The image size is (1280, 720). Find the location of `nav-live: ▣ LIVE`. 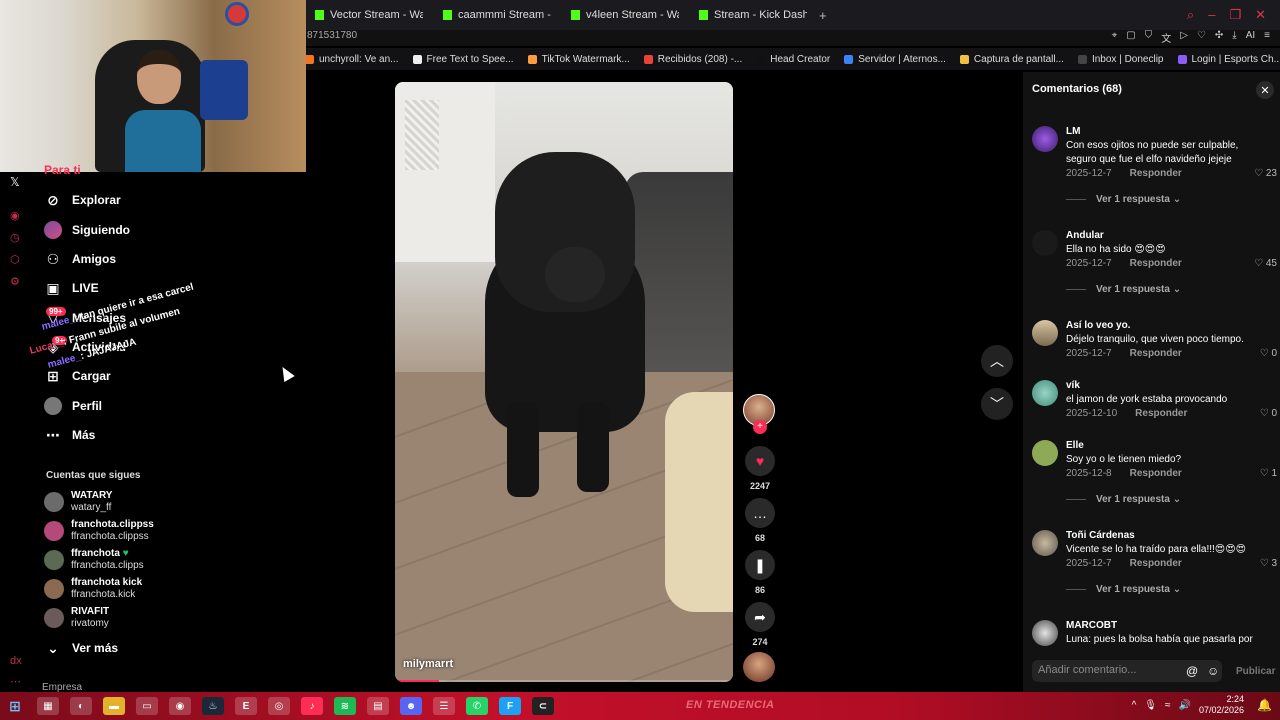

nav-live: ▣ LIVE is located at coordinates (71, 288).